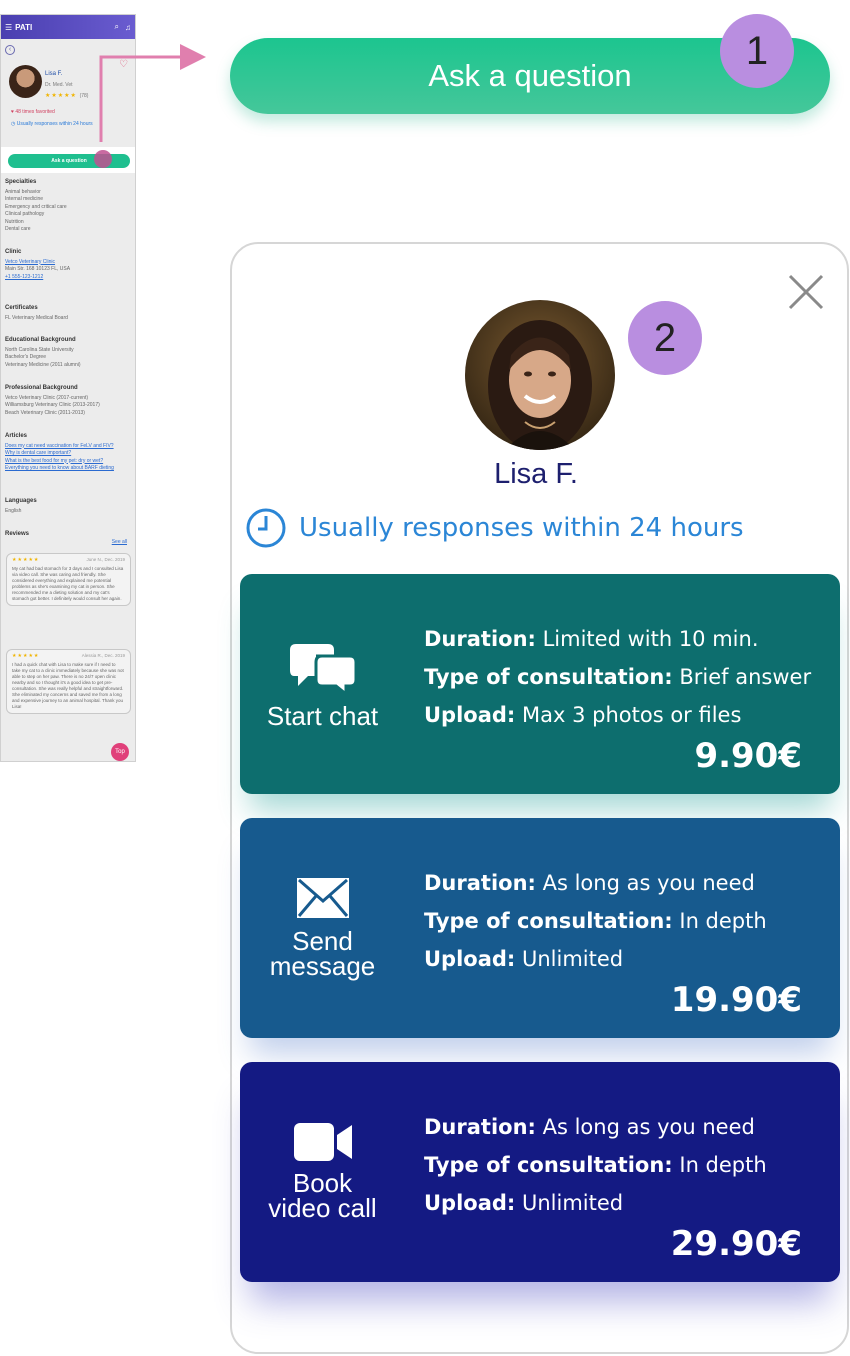  Describe the element at coordinates (38, 269) in the screenshot. I see `clinic-address: Main Str. 168 10123 FL, USA` at that location.